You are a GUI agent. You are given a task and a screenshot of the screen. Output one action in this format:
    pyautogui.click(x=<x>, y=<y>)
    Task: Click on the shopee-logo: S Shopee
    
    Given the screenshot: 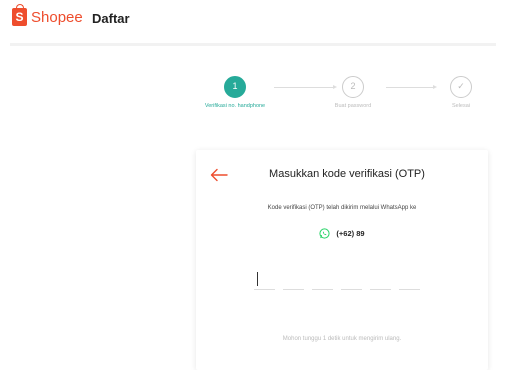 What is the action you would take?
    pyautogui.click(x=47, y=15)
    